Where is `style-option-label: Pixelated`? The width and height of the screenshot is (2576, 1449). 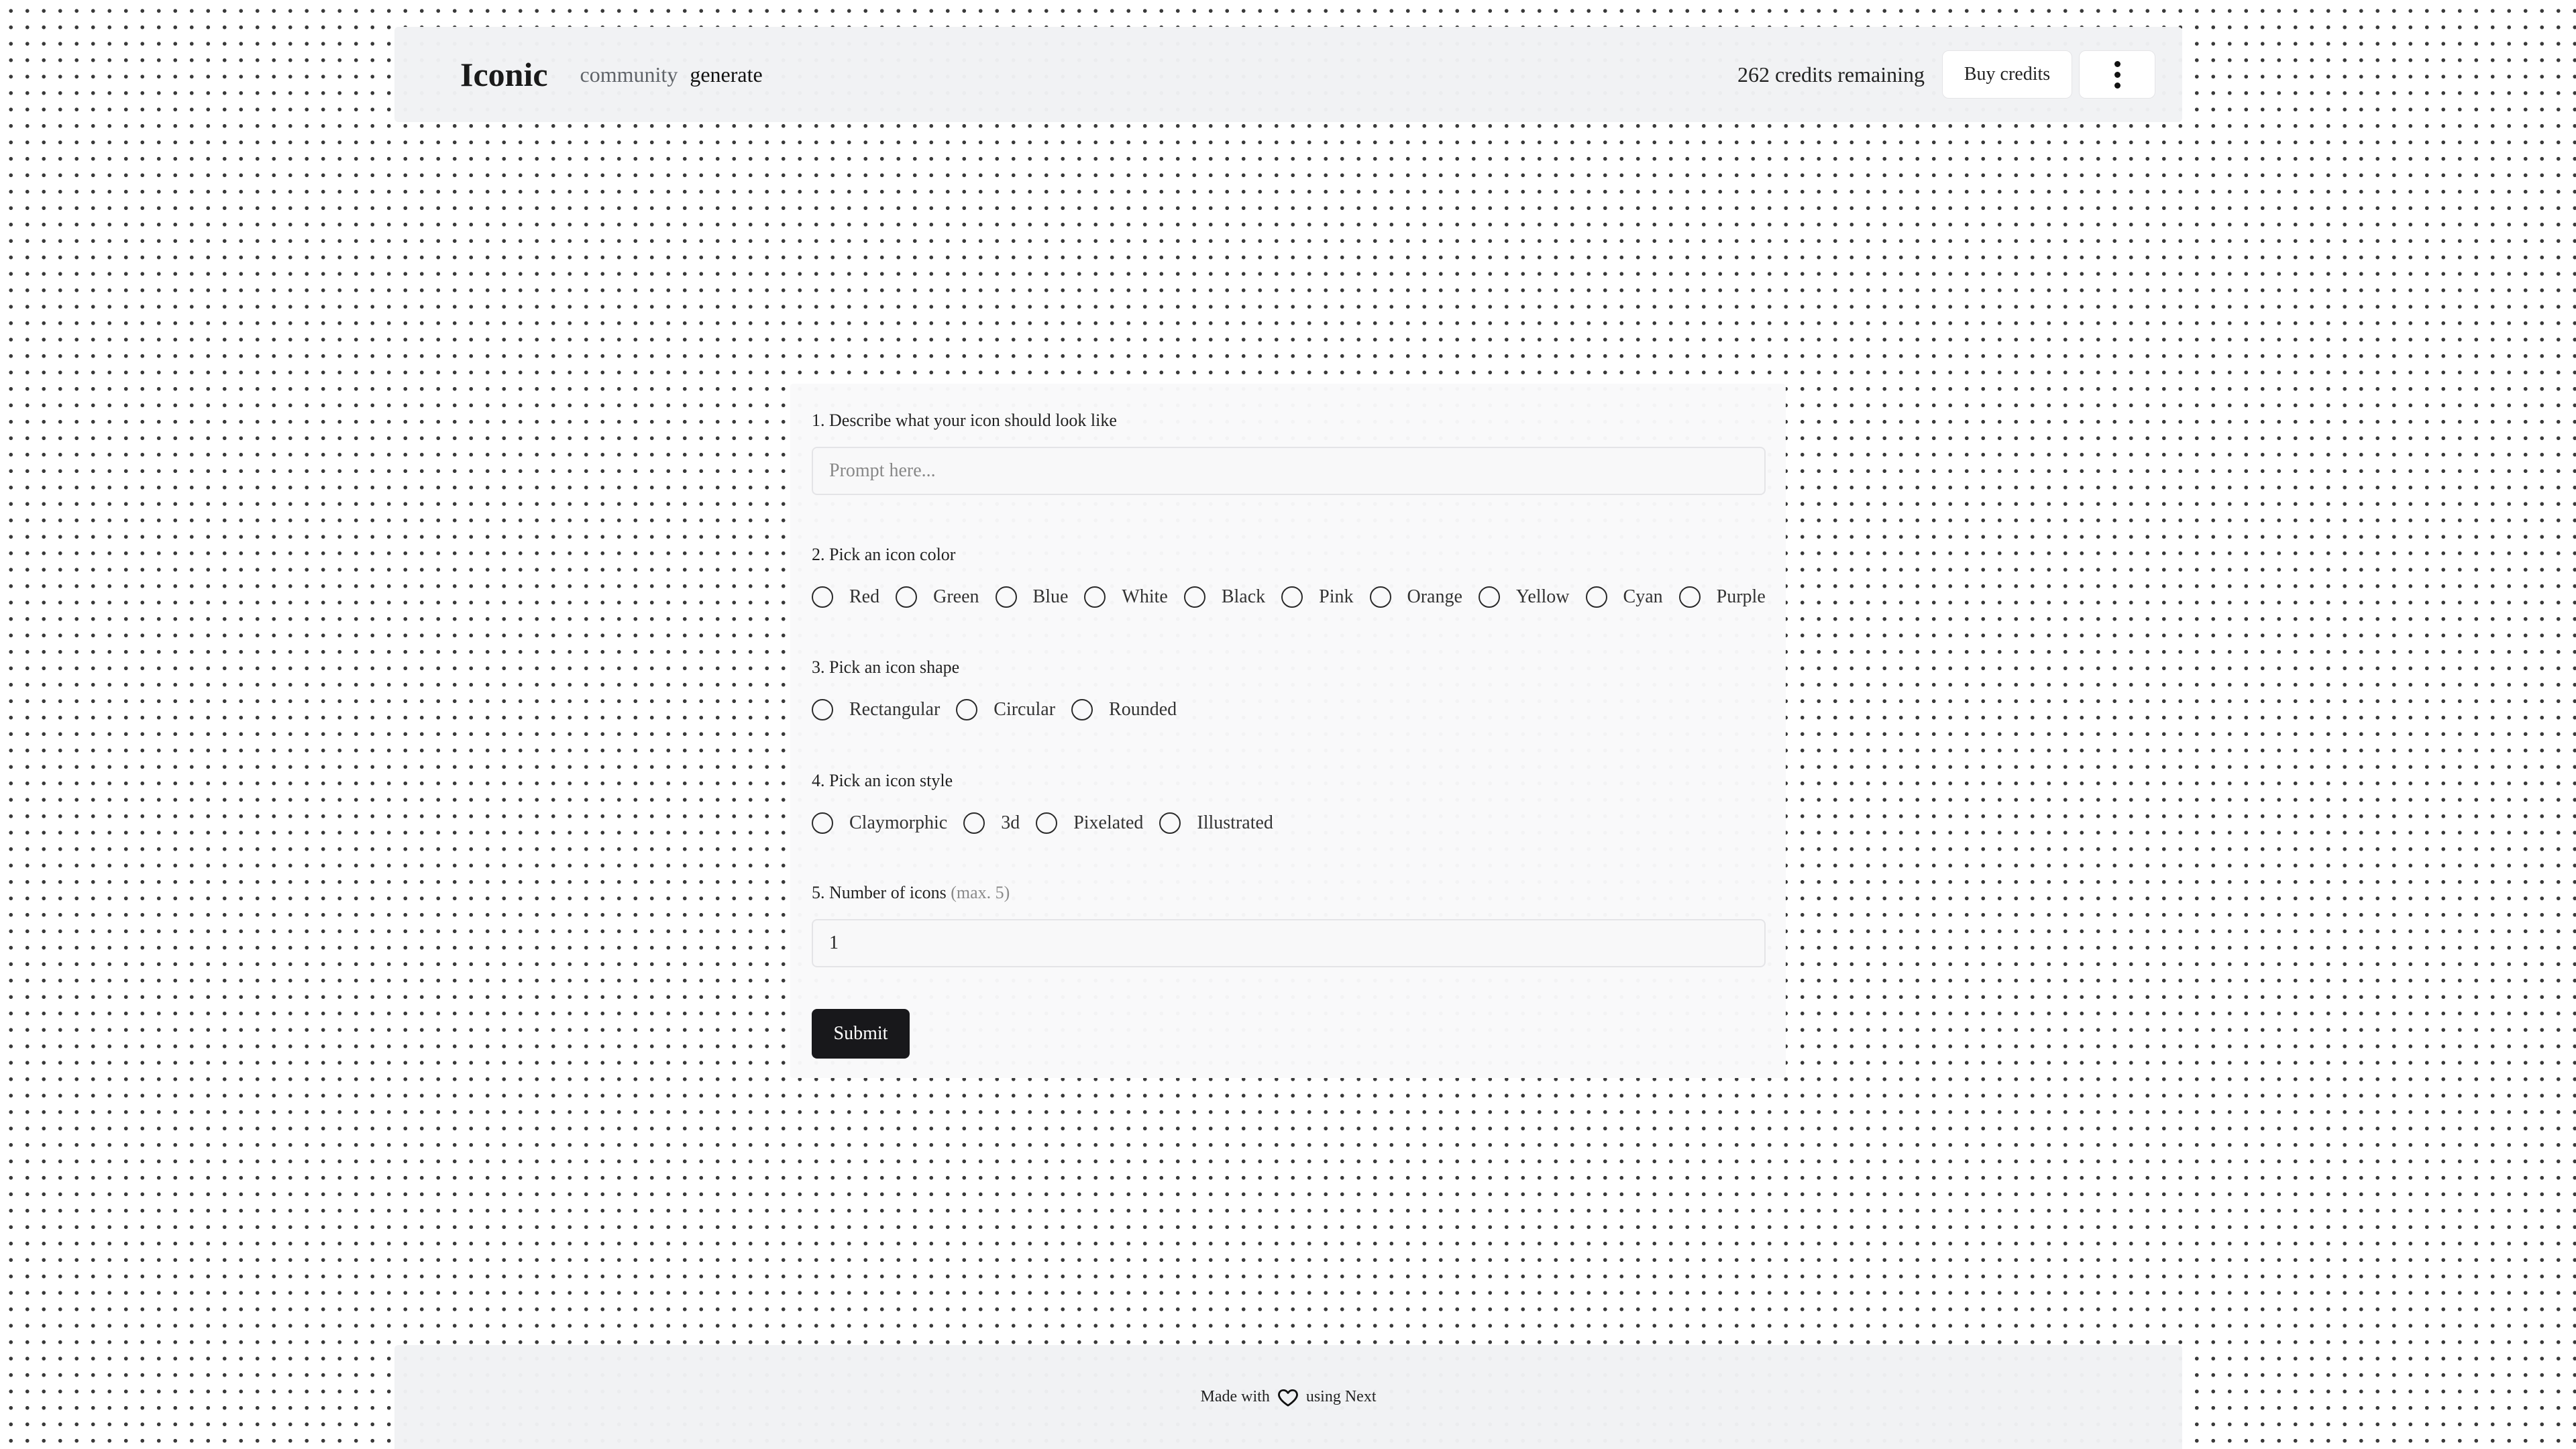 style-option-label: Pixelated is located at coordinates (1108, 822).